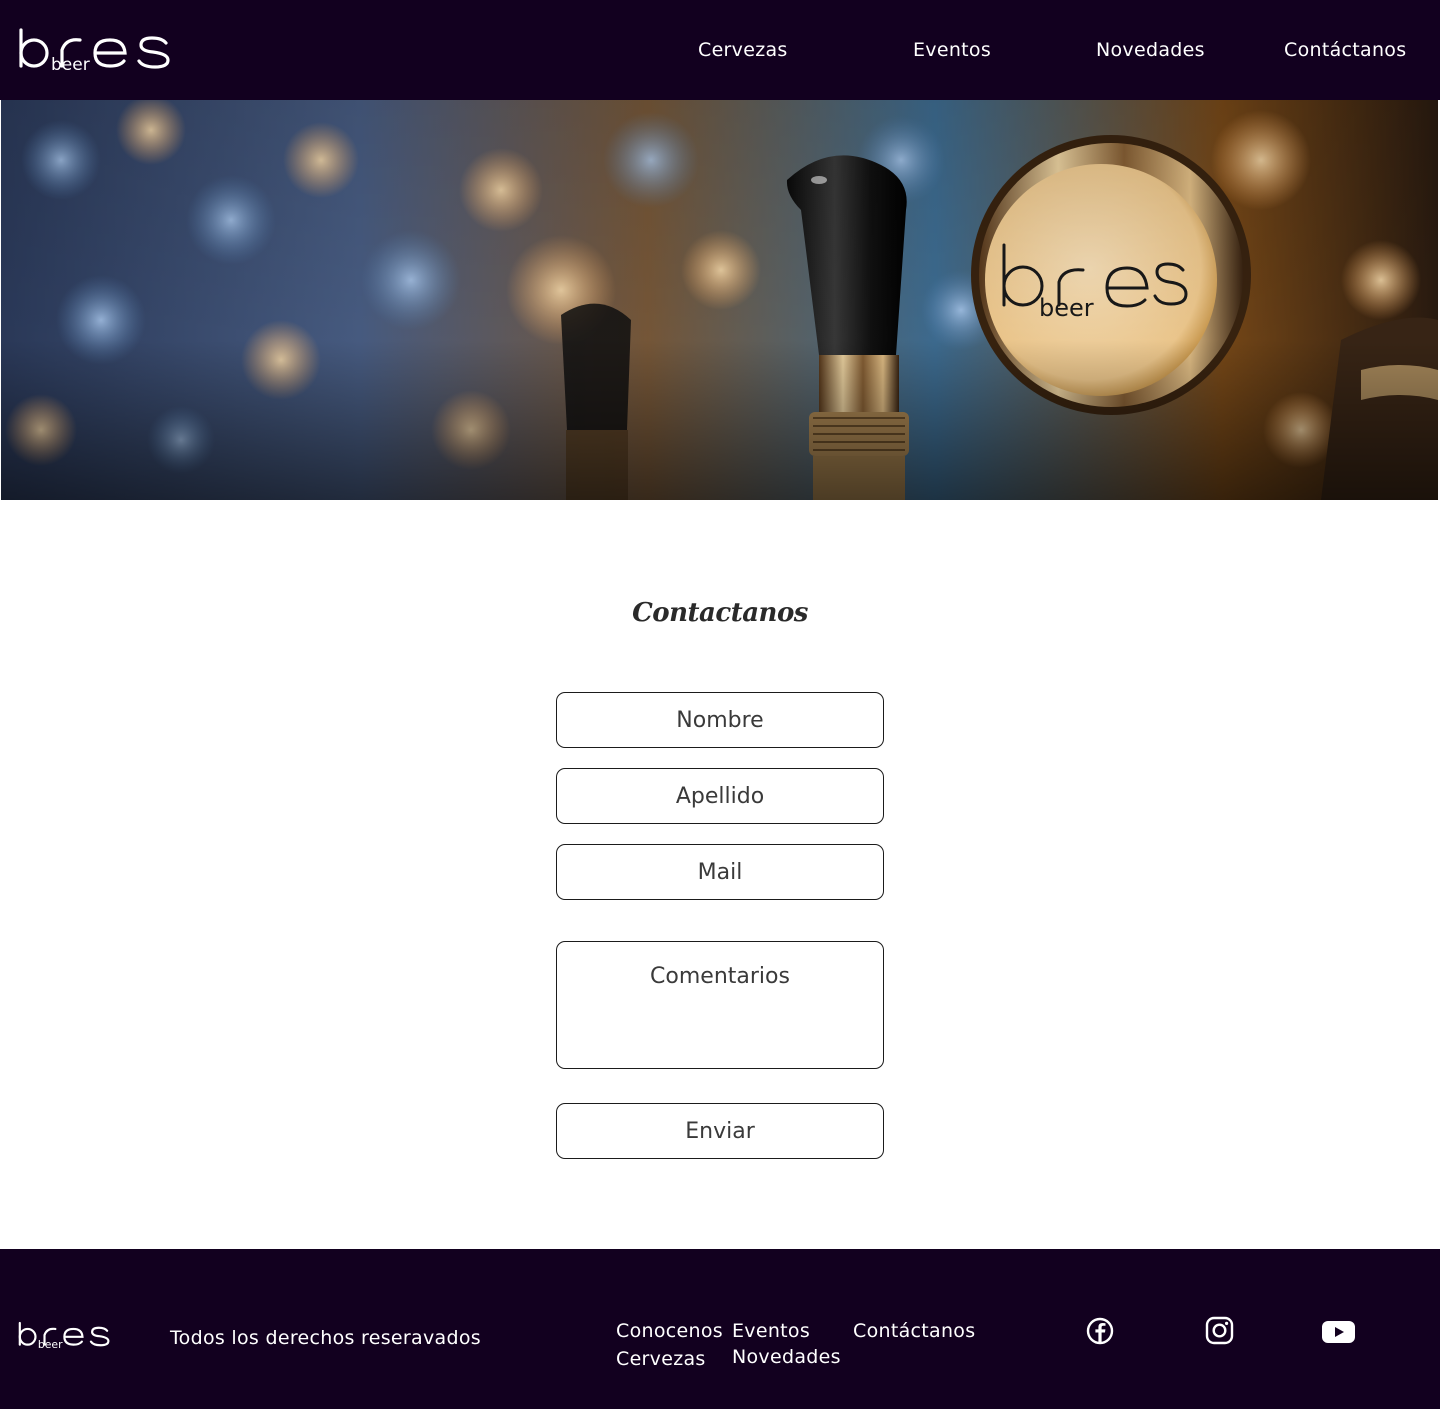 This screenshot has height=1409, width=1440. Describe the element at coordinates (720, 613) in the screenshot. I see `contact-title: Contactanos` at that location.